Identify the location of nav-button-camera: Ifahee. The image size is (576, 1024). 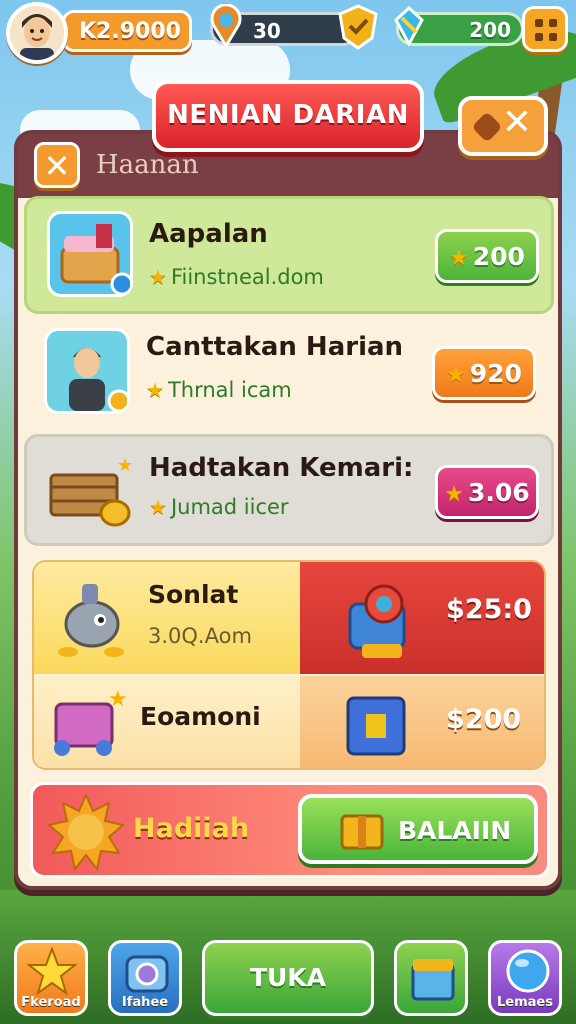
(145, 978).